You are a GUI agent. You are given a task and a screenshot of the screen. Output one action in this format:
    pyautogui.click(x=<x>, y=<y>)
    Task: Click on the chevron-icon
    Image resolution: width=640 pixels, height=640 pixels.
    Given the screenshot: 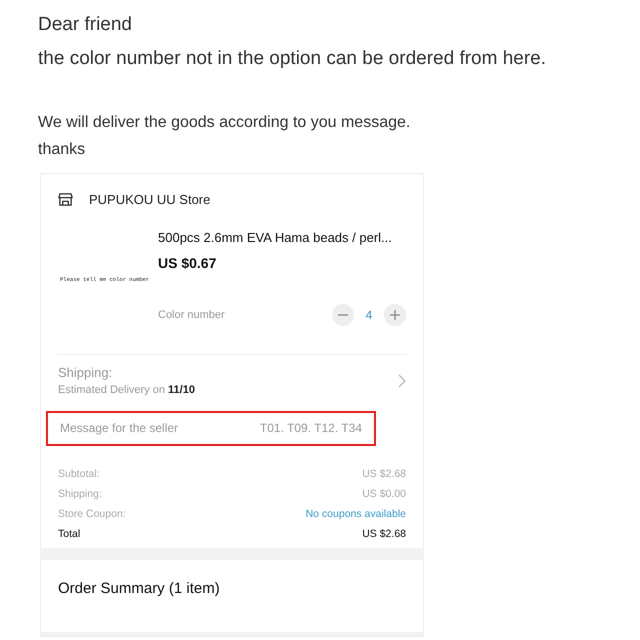 What is the action you would take?
    pyautogui.click(x=402, y=381)
    